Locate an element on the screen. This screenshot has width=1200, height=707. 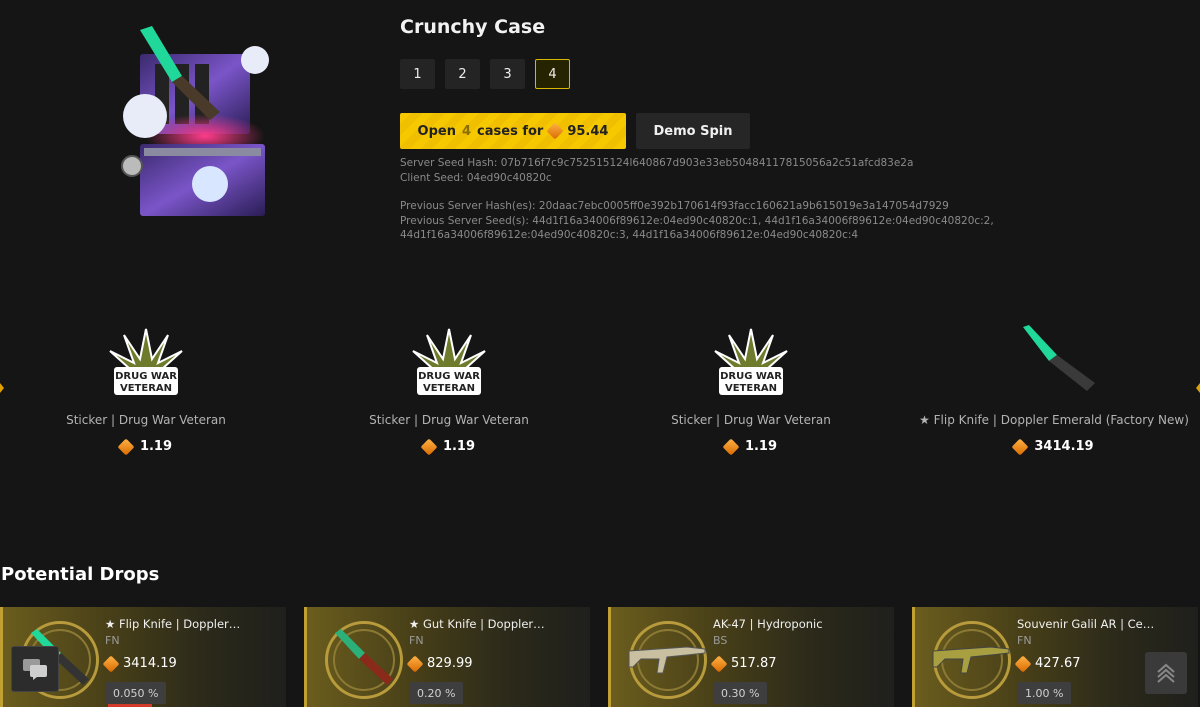
potential-drops-title: Potential Drops is located at coordinates (80, 574).